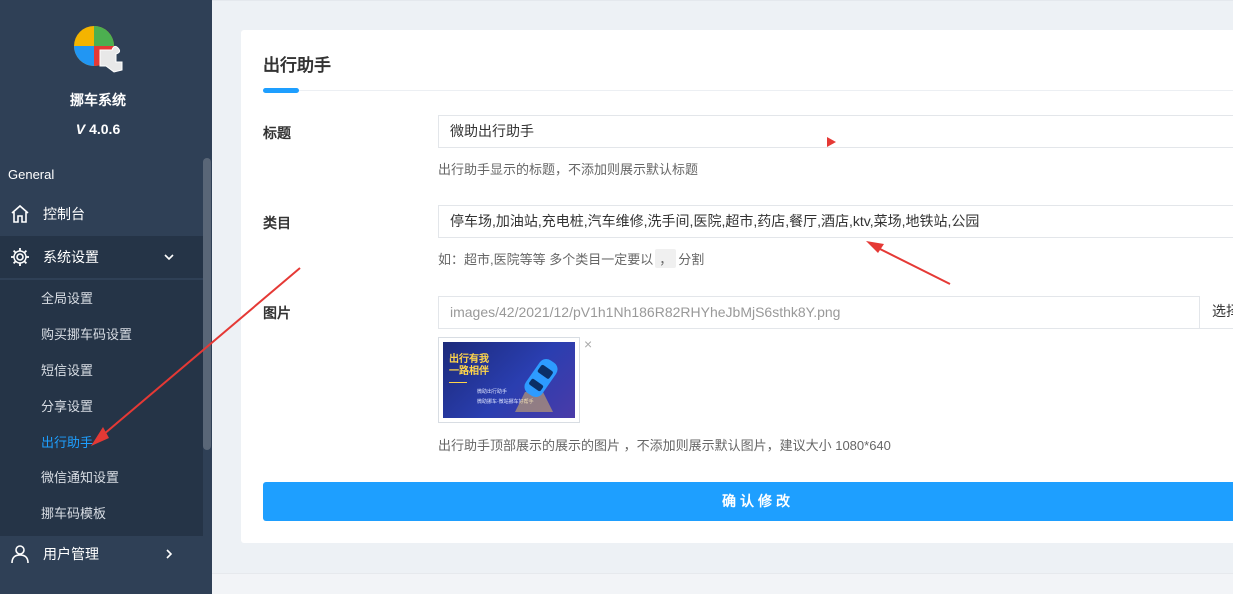 Image resolution: width=1233 pixels, height=594 pixels. What do you see at coordinates (80, 129) in the screenshot?
I see `version-mark: V` at bounding box center [80, 129].